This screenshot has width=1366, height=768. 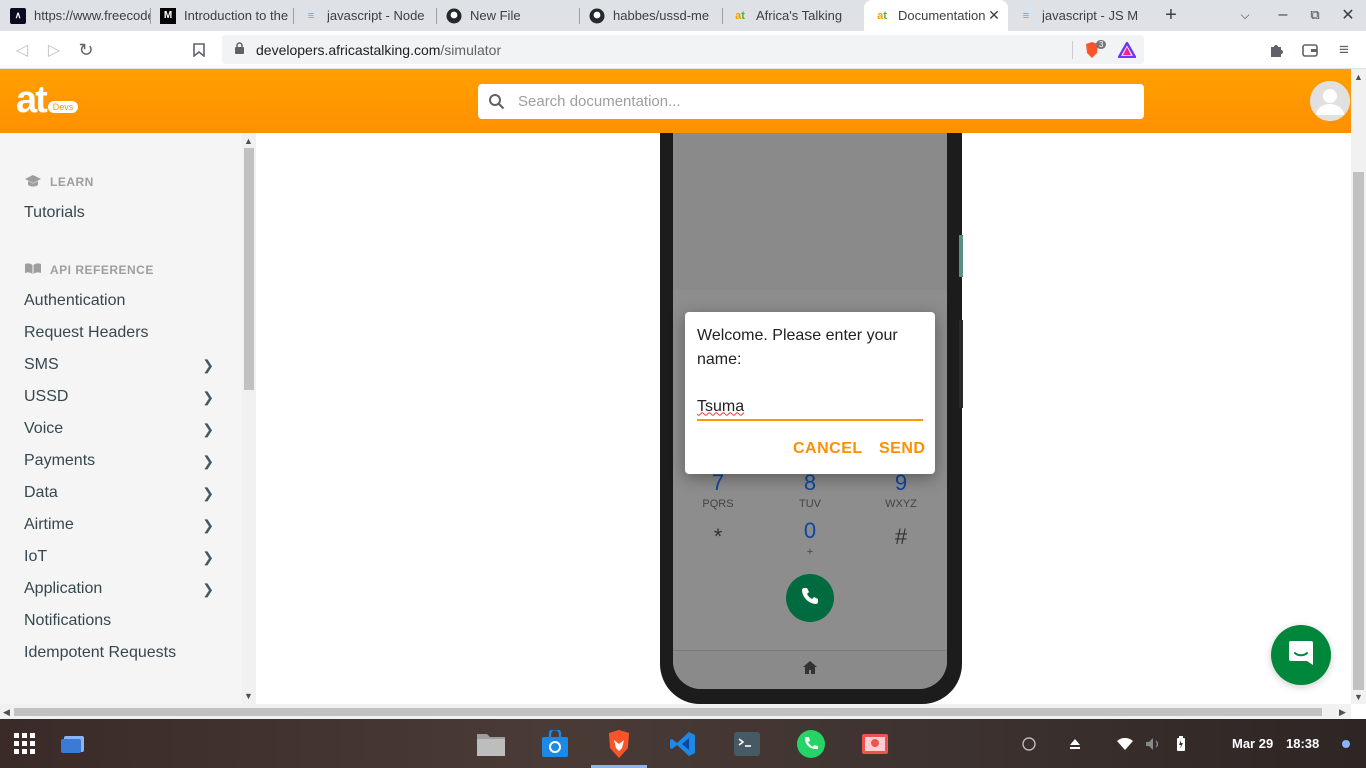 What do you see at coordinates (810, 407) in the screenshot?
I see `ussd-response-input` at bounding box center [810, 407].